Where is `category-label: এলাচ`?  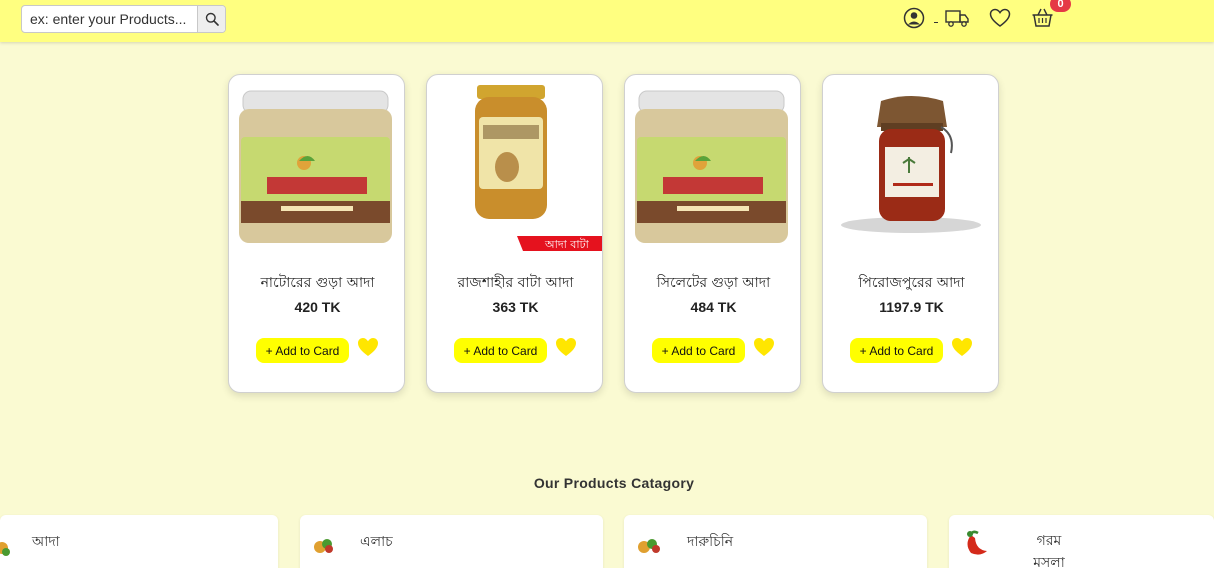 category-label: এলাচ is located at coordinates (376, 542).